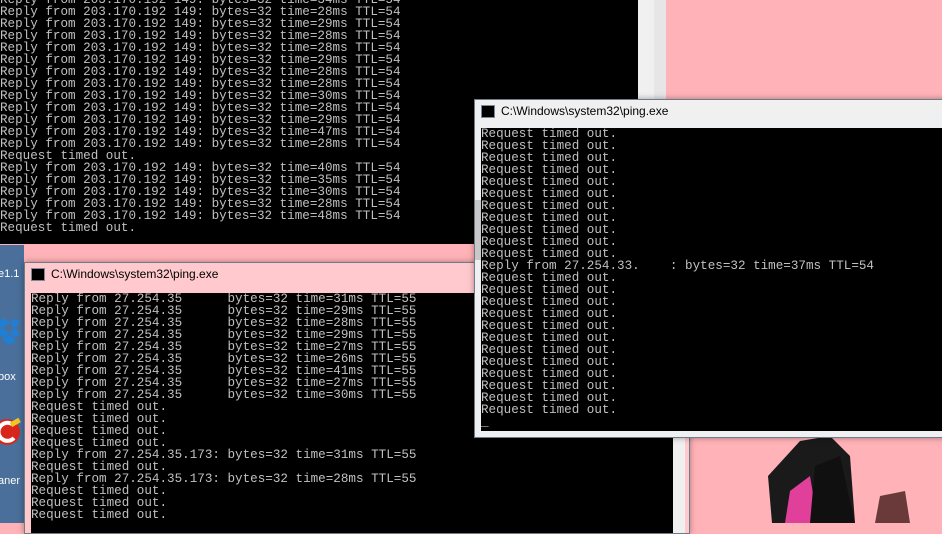  Describe the element at coordinates (816, 479) in the screenshot. I see `wallpaper-photo` at that location.